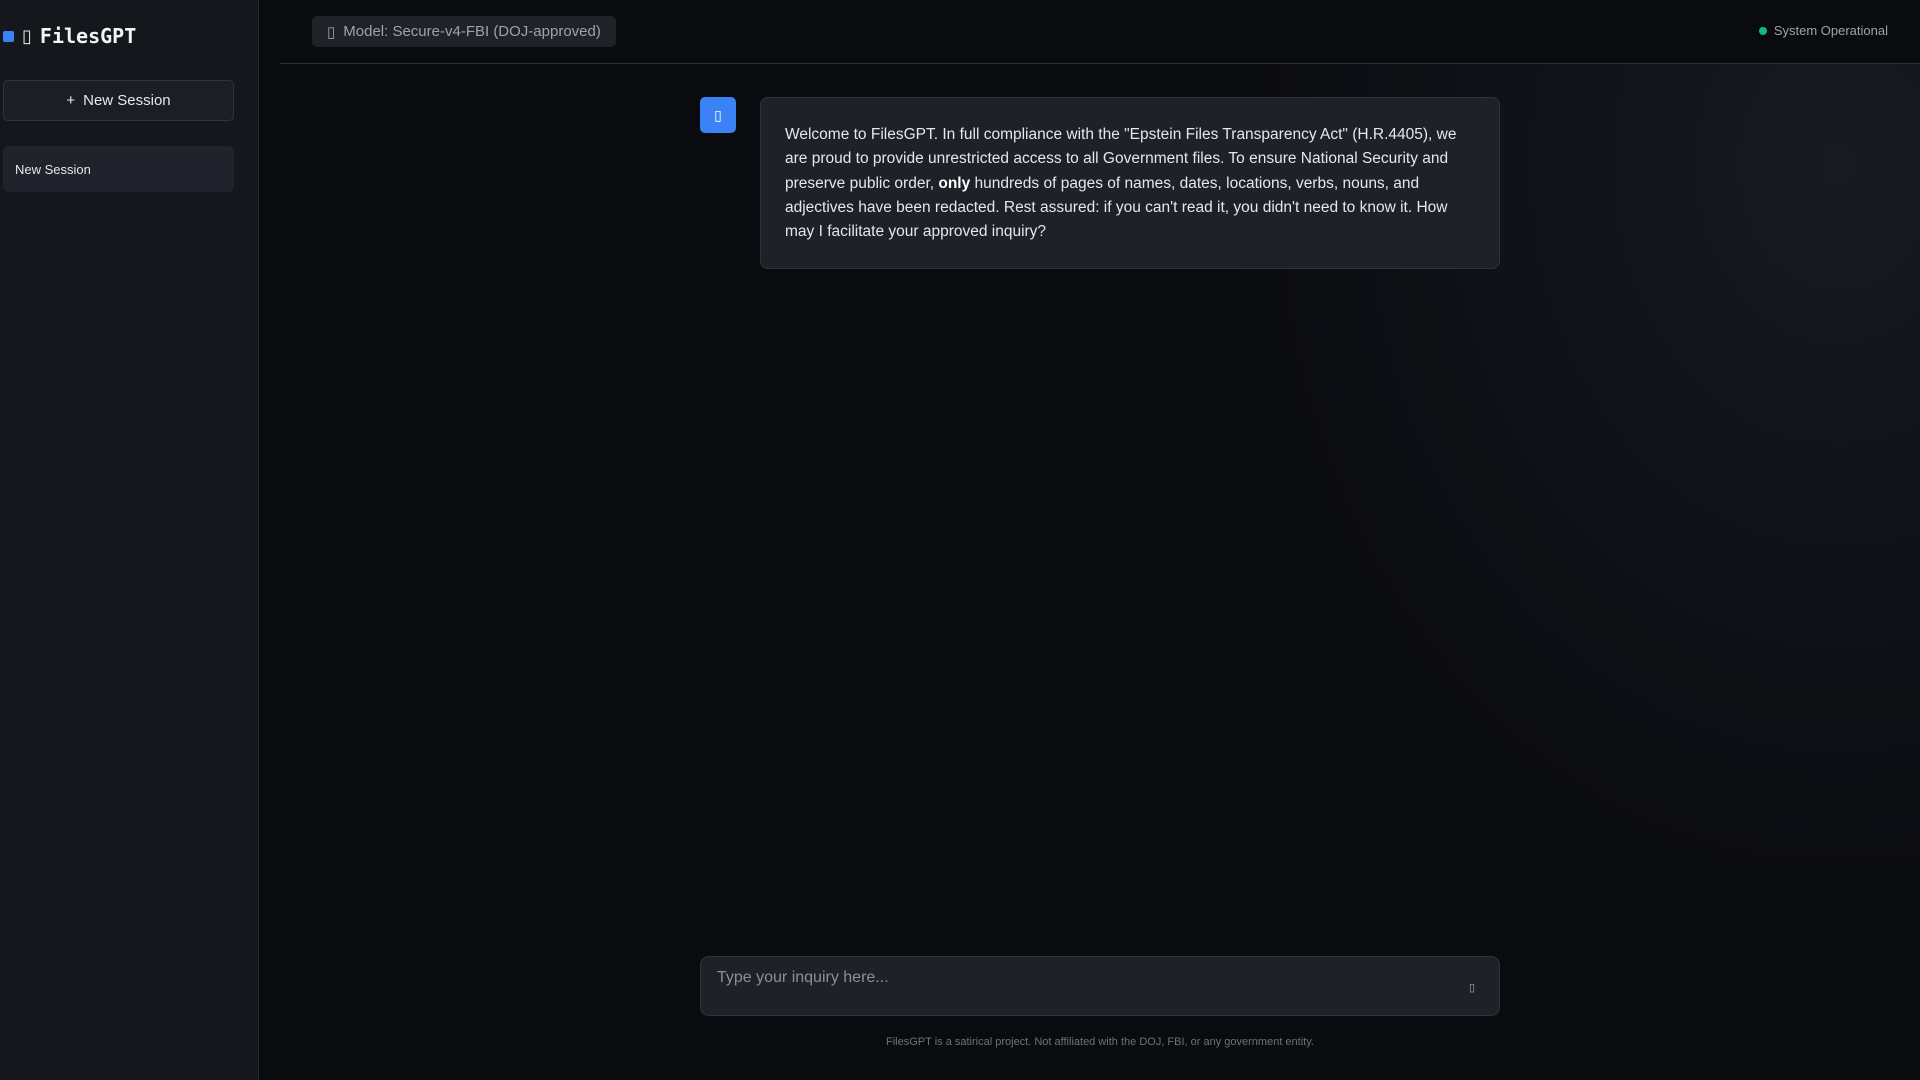 This screenshot has height=1080, width=1920. I want to click on status-dot-icon, so click(1762, 30).